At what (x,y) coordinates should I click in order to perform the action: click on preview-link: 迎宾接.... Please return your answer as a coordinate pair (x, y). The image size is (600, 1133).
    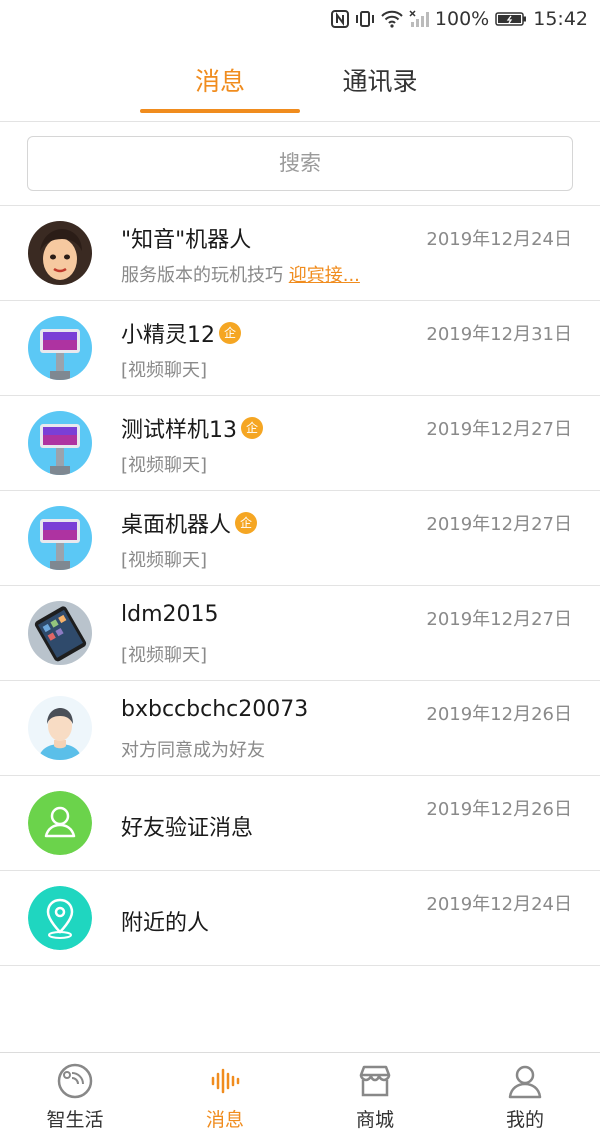
    Looking at the image, I should click on (324, 275).